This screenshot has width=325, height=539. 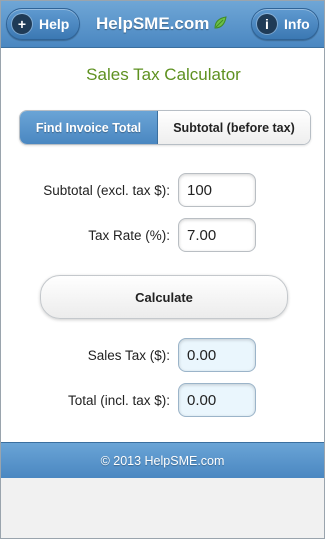 I want to click on leaf-icon, so click(x=220, y=25).